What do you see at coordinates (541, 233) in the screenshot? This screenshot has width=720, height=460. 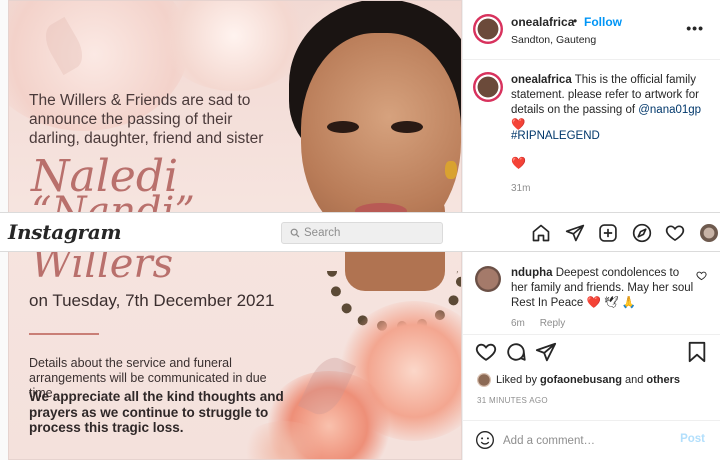 I see `home-icon` at bounding box center [541, 233].